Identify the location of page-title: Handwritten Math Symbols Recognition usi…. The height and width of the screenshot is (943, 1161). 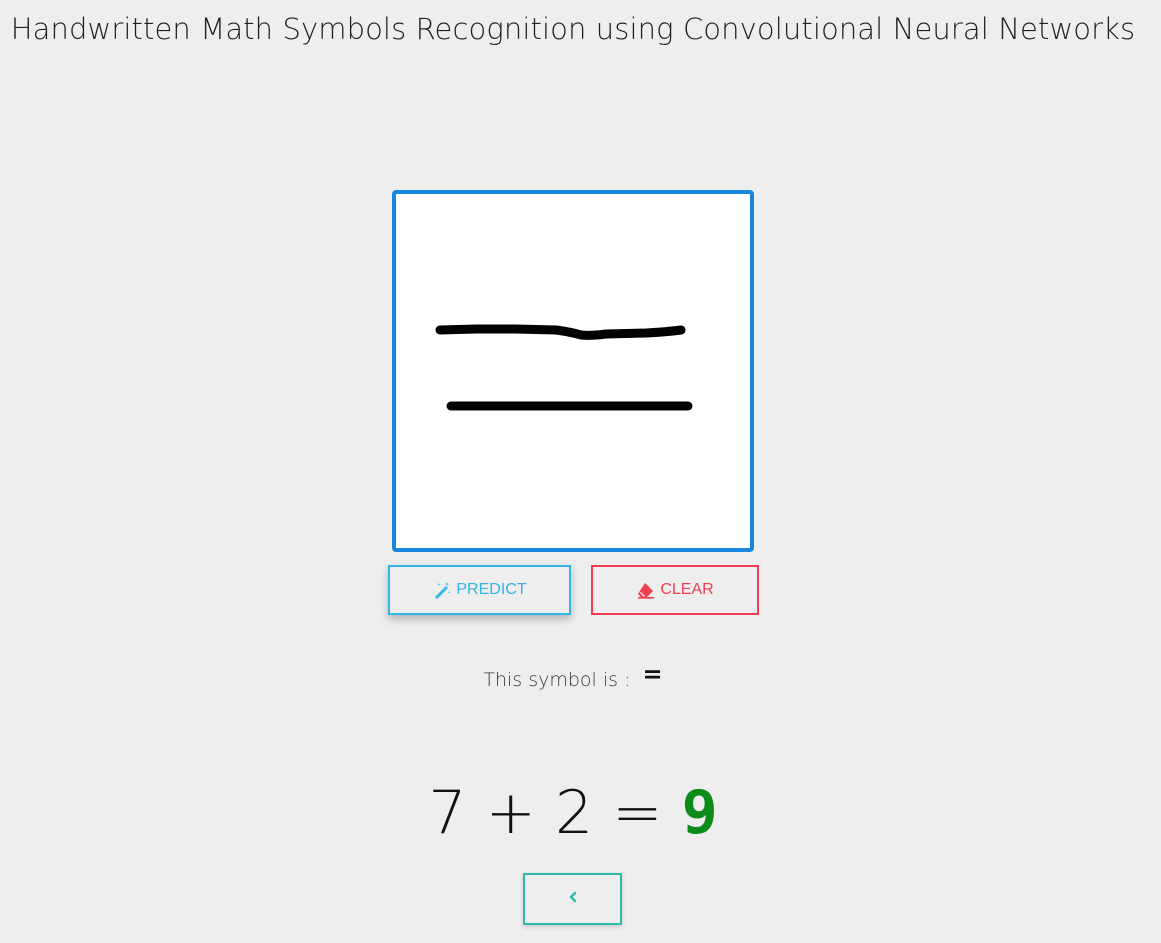
(573, 29).